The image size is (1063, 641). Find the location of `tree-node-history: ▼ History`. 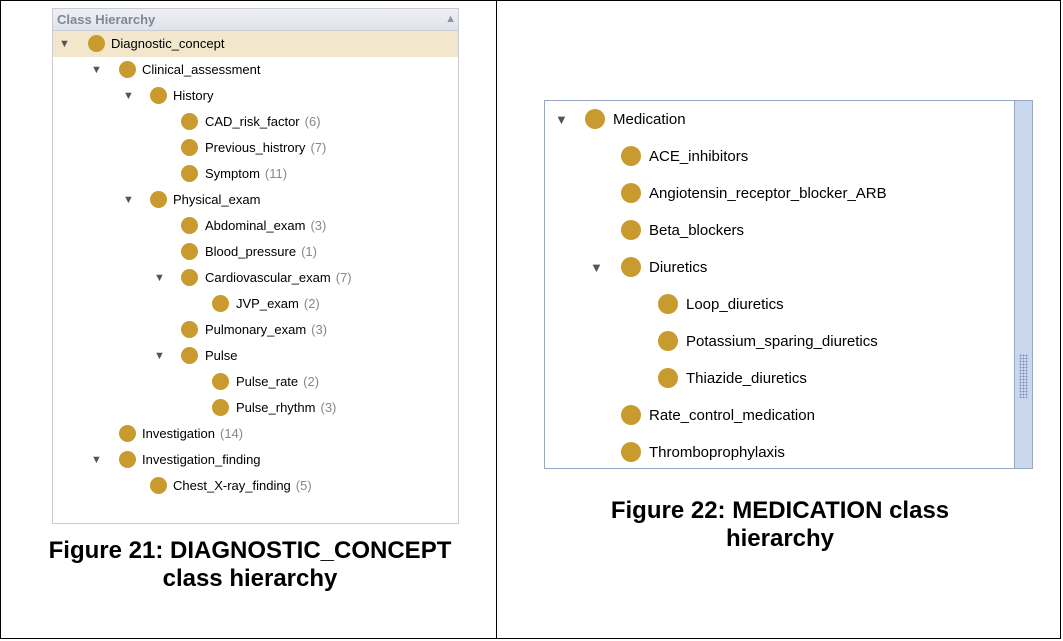

tree-node-history: ▼ History is located at coordinates (255, 96).